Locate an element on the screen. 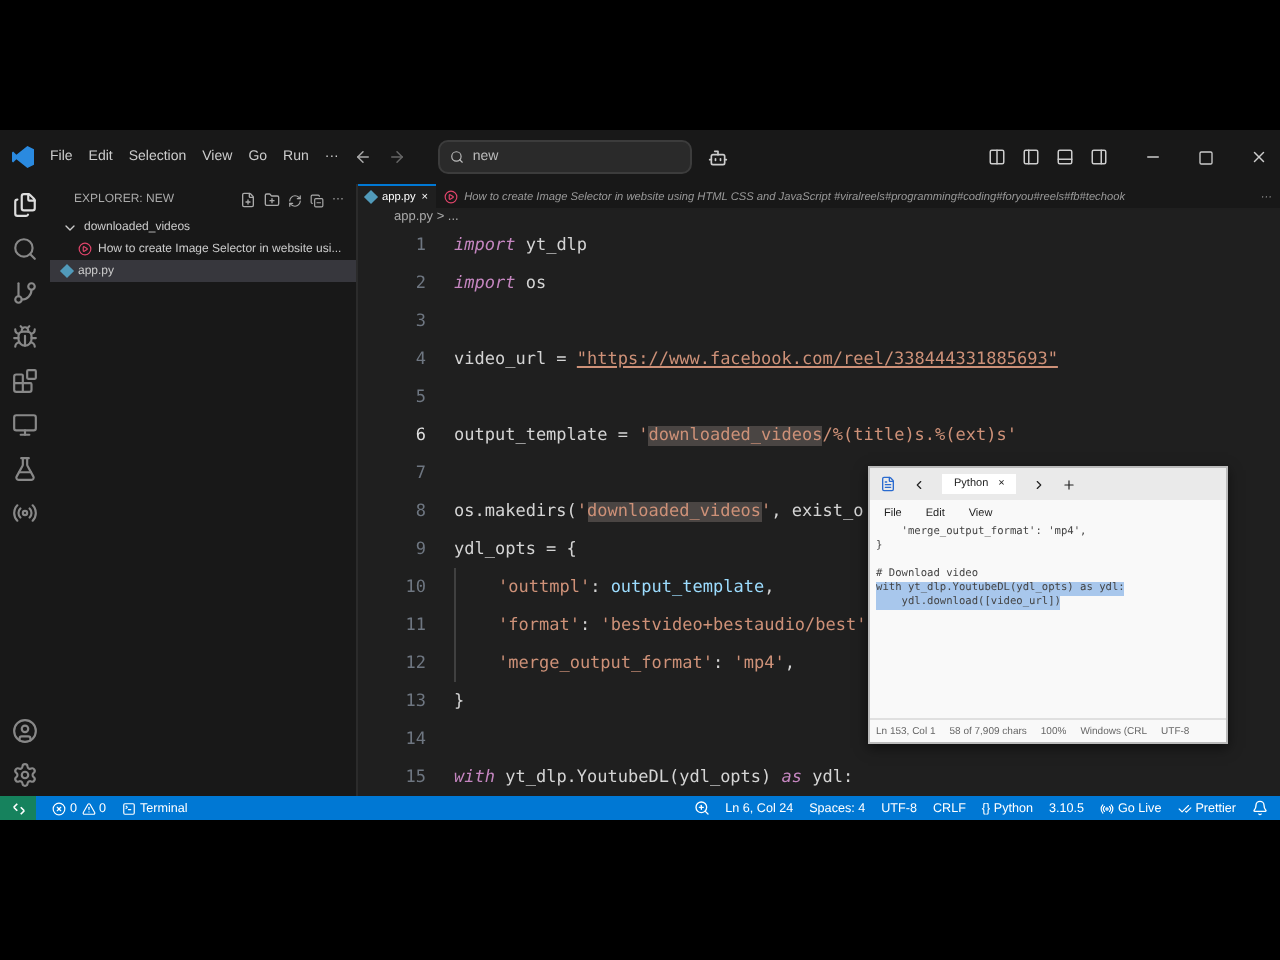 The image size is (1280, 960). line-number: 12 is located at coordinates (415, 663).